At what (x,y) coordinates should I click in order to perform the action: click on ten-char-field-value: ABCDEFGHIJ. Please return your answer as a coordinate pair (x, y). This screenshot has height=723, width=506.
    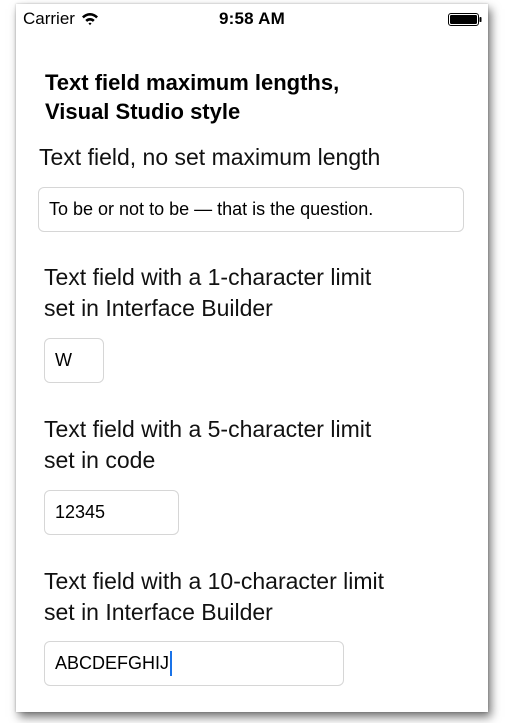
    Looking at the image, I should click on (112, 663).